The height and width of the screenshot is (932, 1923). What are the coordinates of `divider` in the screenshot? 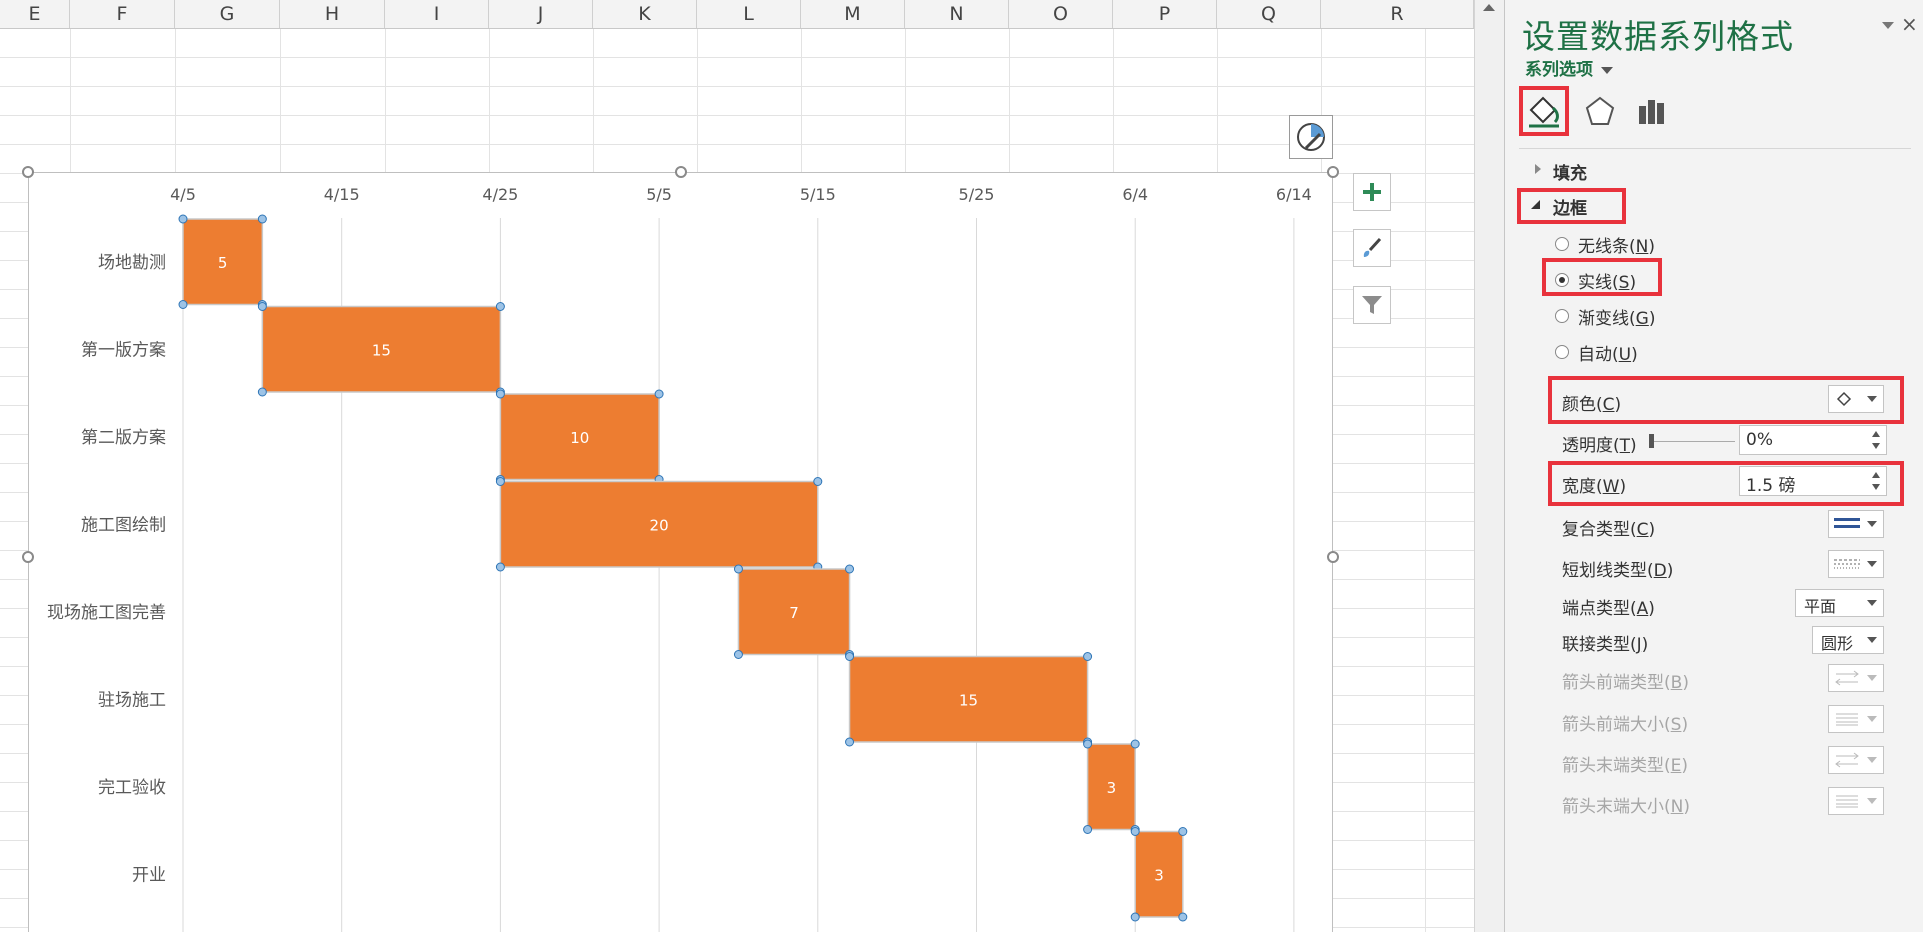 It's located at (1715, 148).